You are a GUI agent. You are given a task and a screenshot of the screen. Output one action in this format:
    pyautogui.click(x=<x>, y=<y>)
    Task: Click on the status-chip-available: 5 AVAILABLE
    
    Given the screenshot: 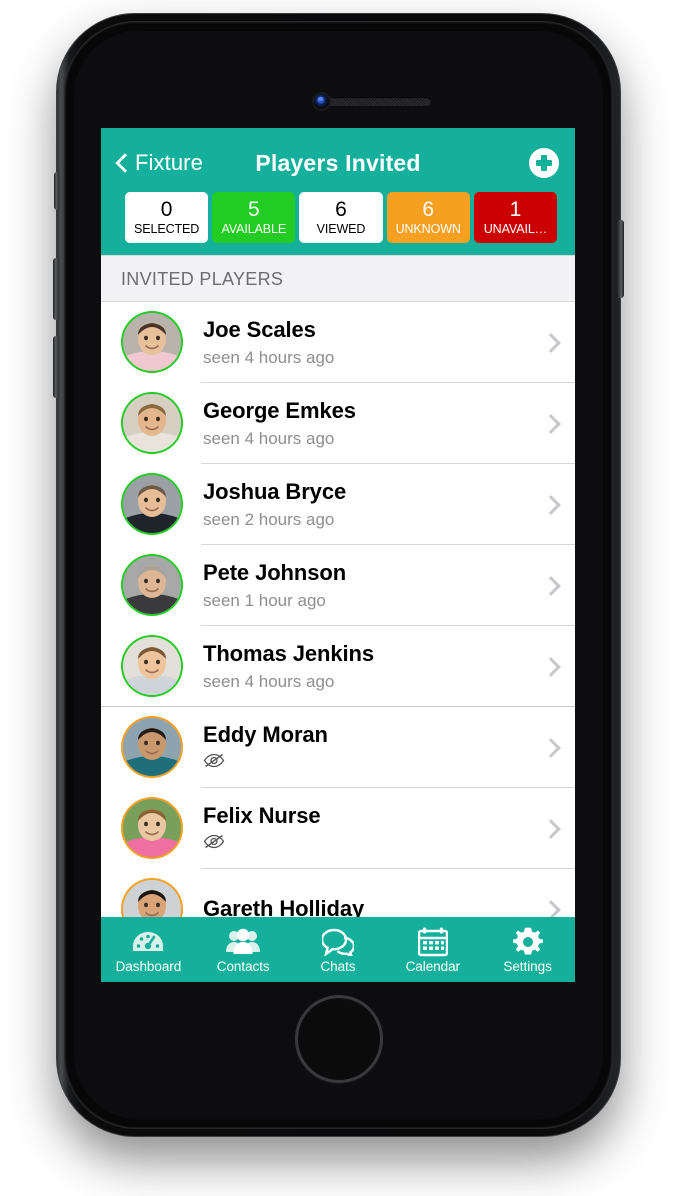 What is the action you would take?
    pyautogui.click(x=254, y=217)
    